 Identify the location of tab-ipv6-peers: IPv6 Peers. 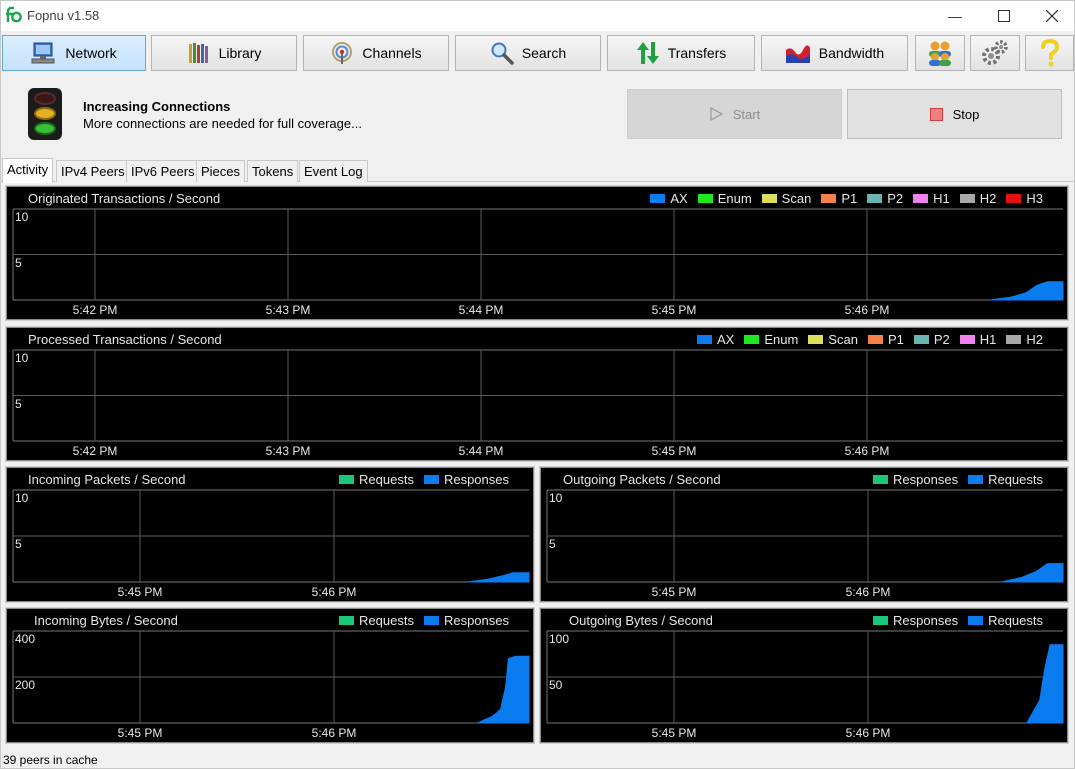
(163, 171).